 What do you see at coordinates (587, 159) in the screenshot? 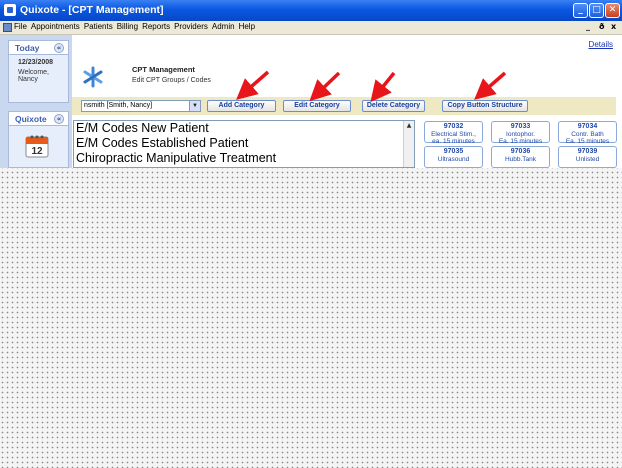
I see `cpt-desc: Unlisted` at bounding box center [587, 159].